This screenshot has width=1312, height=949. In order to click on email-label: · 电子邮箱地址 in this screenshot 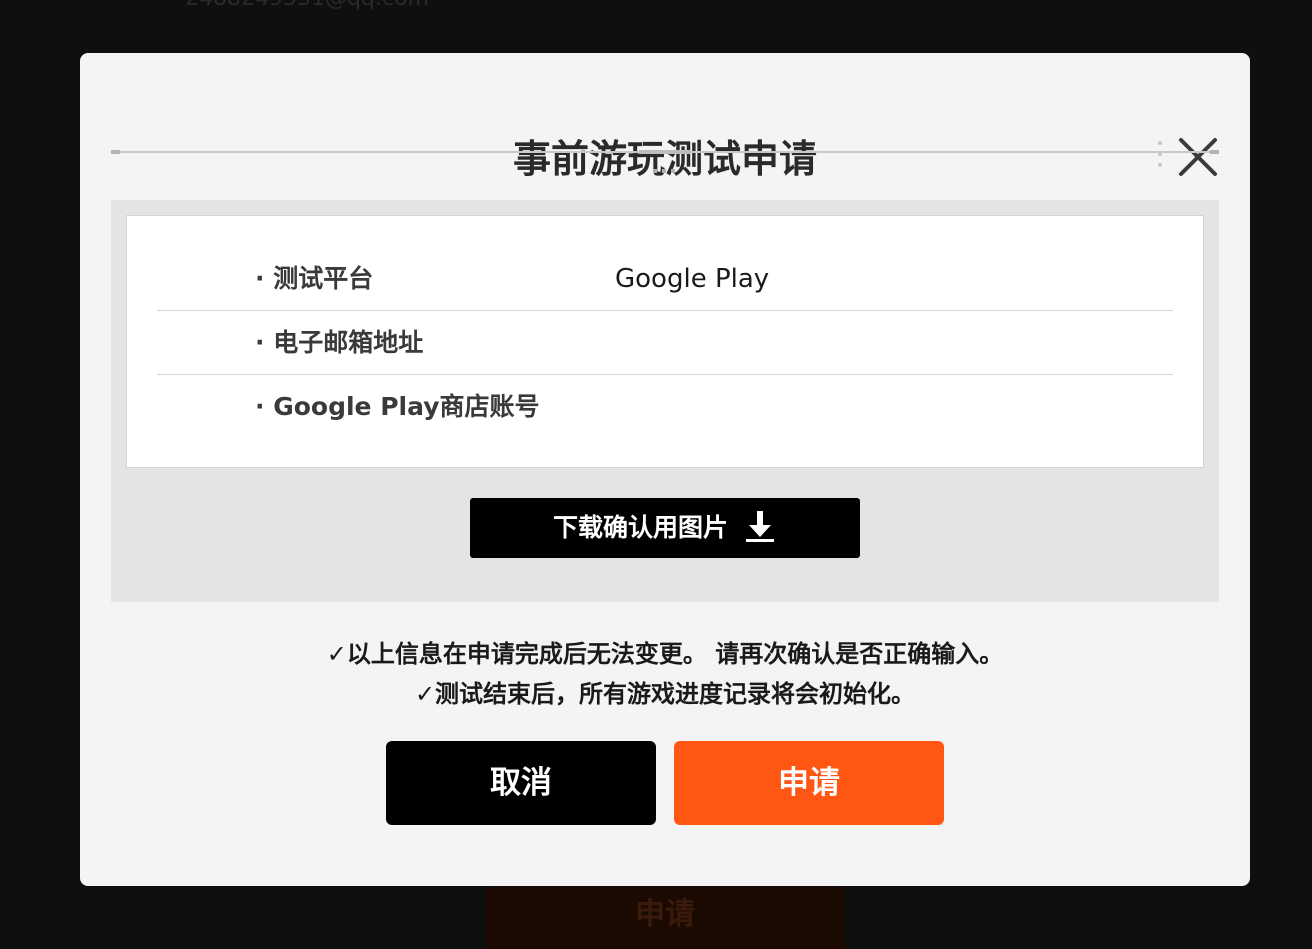, I will do `click(339, 342)`.